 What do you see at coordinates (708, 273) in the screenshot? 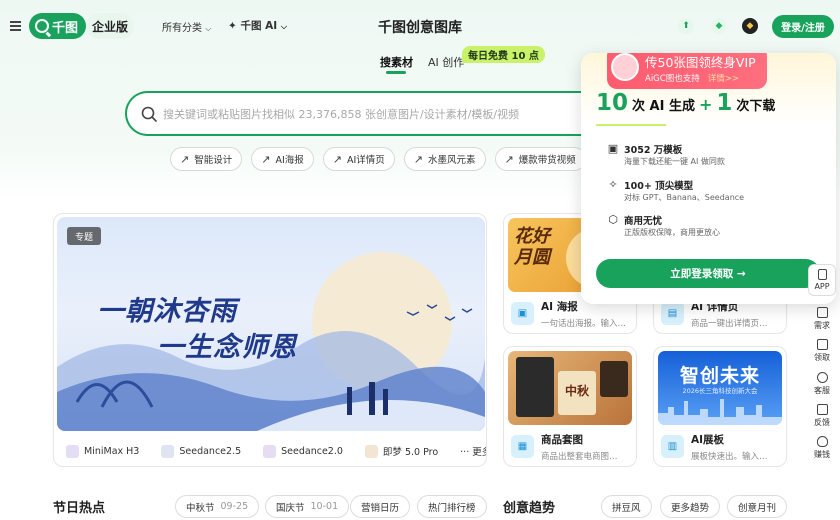
I see `login-claim-button: 立即登录领取 →` at bounding box center [708, 273].